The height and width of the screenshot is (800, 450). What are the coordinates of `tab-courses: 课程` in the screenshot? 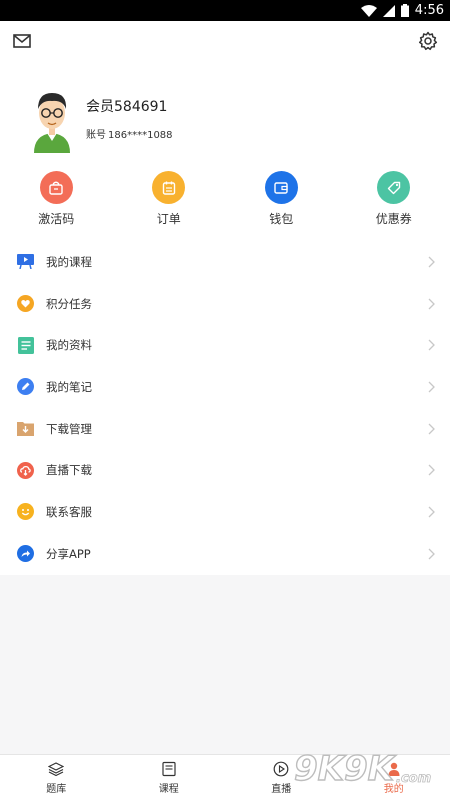 It's located at (169, 777).